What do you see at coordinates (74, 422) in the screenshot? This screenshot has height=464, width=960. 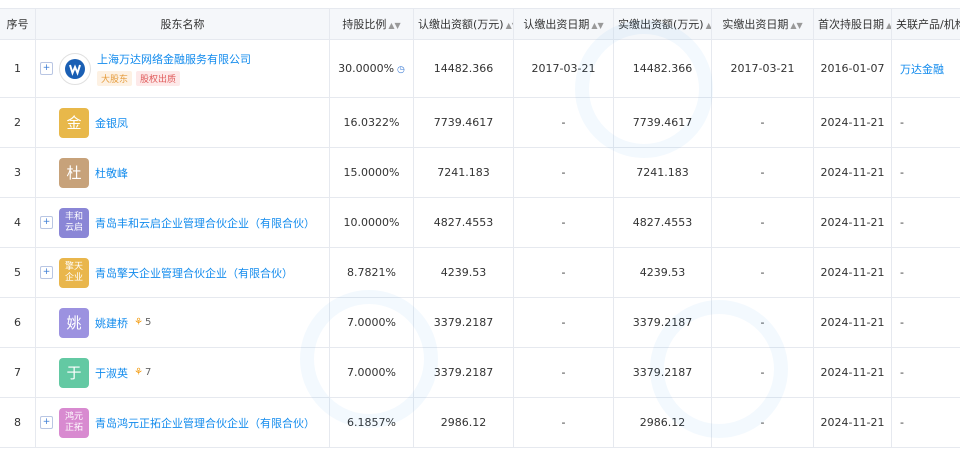 I see `shareholder-avatar: 鸿元 正拓` at bounding box center [74, 422].